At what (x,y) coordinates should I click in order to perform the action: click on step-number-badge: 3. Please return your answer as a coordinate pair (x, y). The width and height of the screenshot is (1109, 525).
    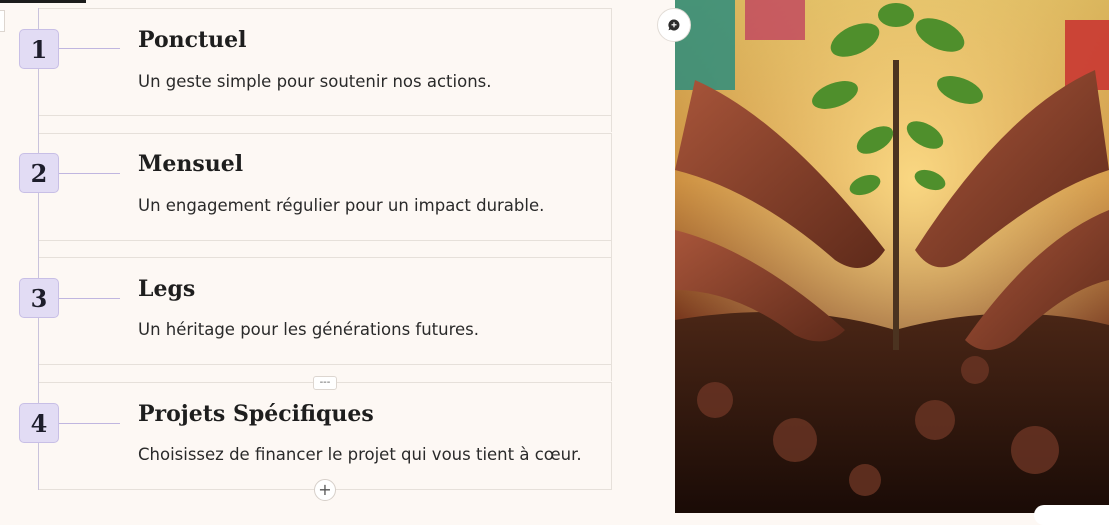
    Looking at the image, I should click on (39, 298).